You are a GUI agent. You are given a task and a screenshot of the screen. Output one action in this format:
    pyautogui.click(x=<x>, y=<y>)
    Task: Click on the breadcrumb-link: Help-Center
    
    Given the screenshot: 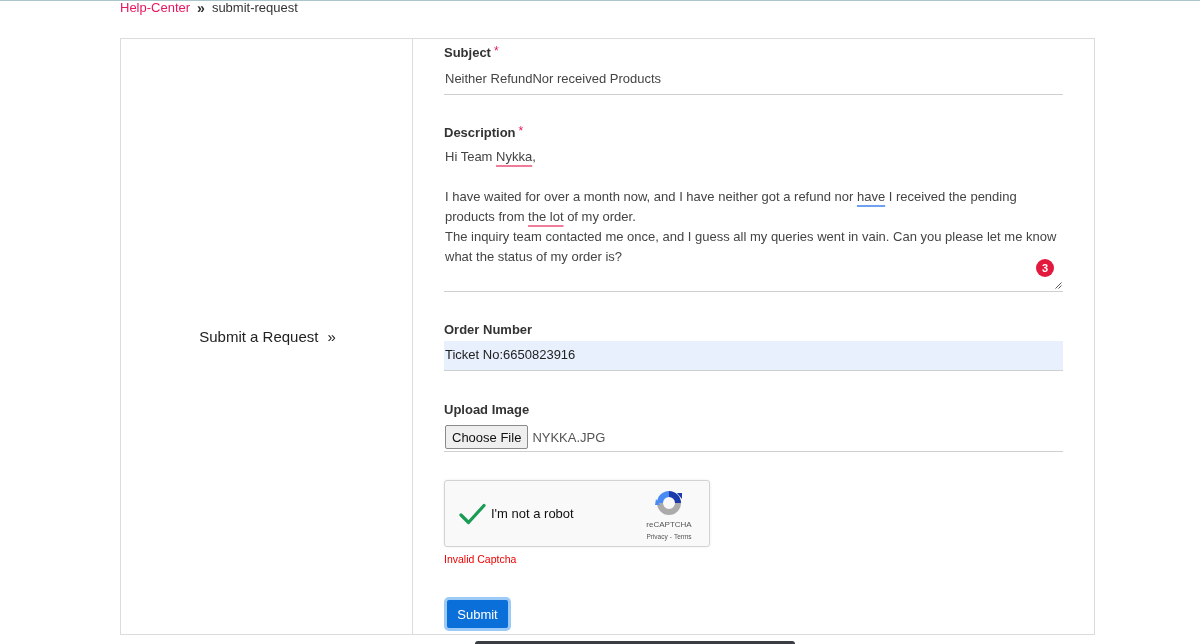 What is the action you would take?
    pyautogui.click(x=155, y=8)
    